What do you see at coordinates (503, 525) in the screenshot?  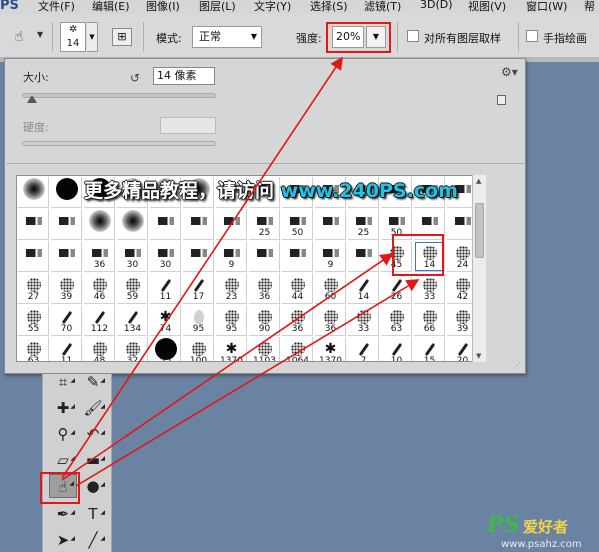 I see `watermark-logo: PS` at bounding box center [503, 525].